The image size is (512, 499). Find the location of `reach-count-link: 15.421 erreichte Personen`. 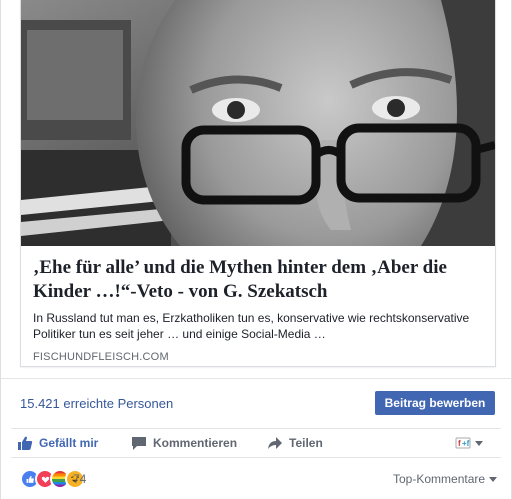

reach-count-link: 15.421 erreichte Personen is located at coordinates (96, 403).